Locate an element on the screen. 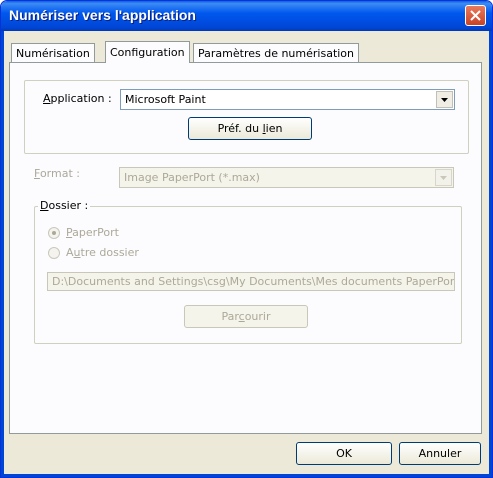 This screenshot has height=478, width=493. tab-label: Numérisation is located at coordinates (53, 53).